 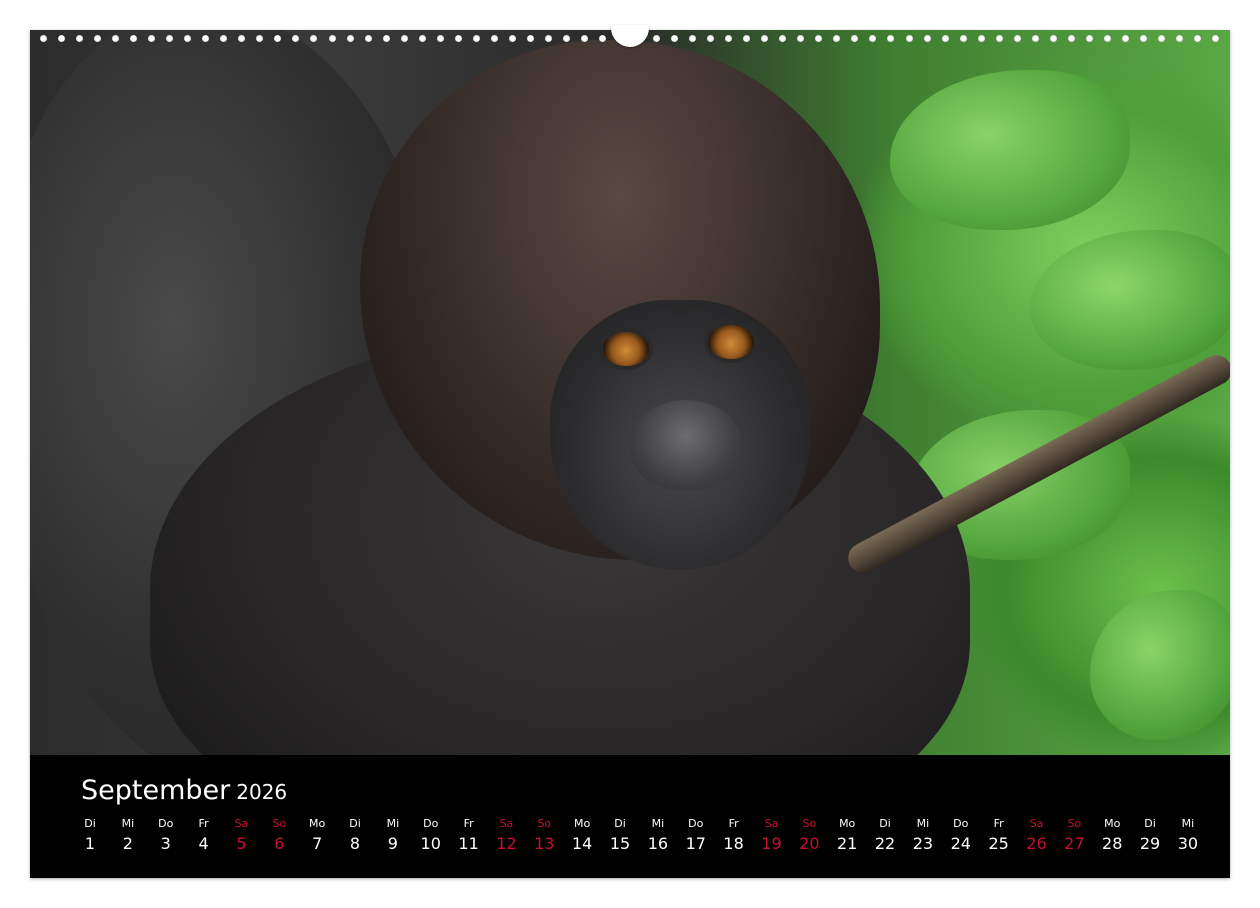 What do you see at coordinates (733, 843) in the screenshot?
I see `day-number: 18` at bounding box center [733, 843].